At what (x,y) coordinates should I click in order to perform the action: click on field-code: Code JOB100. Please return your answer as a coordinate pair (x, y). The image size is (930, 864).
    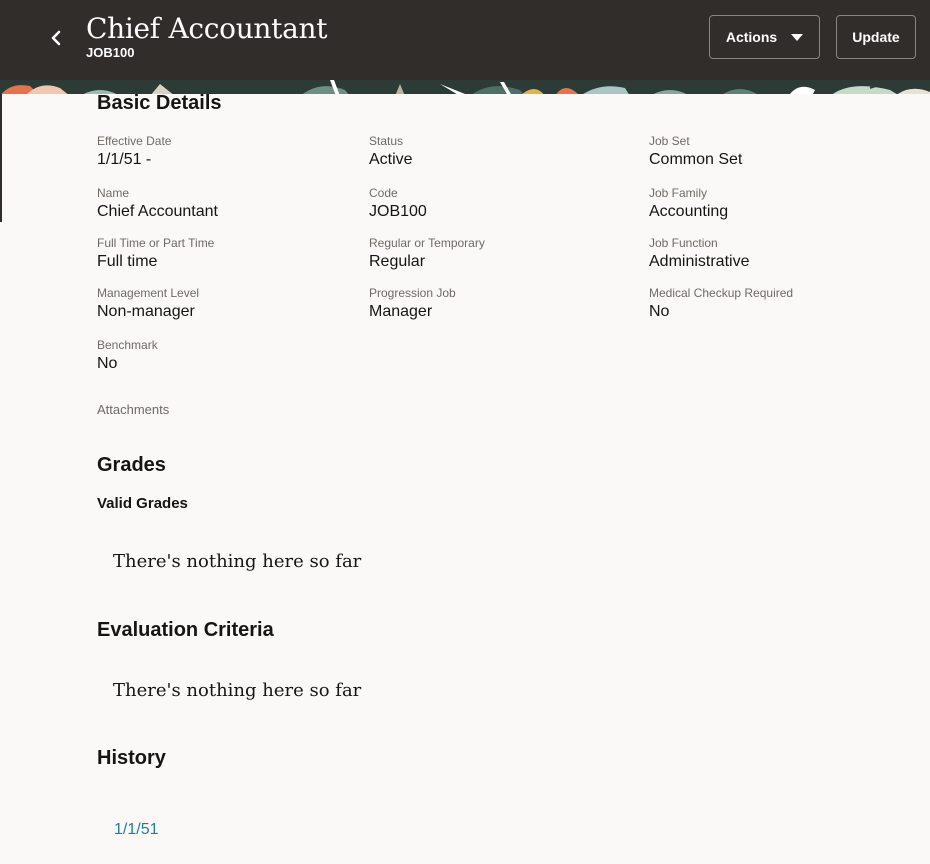
    Looking at the image, I should click on (398, 204).